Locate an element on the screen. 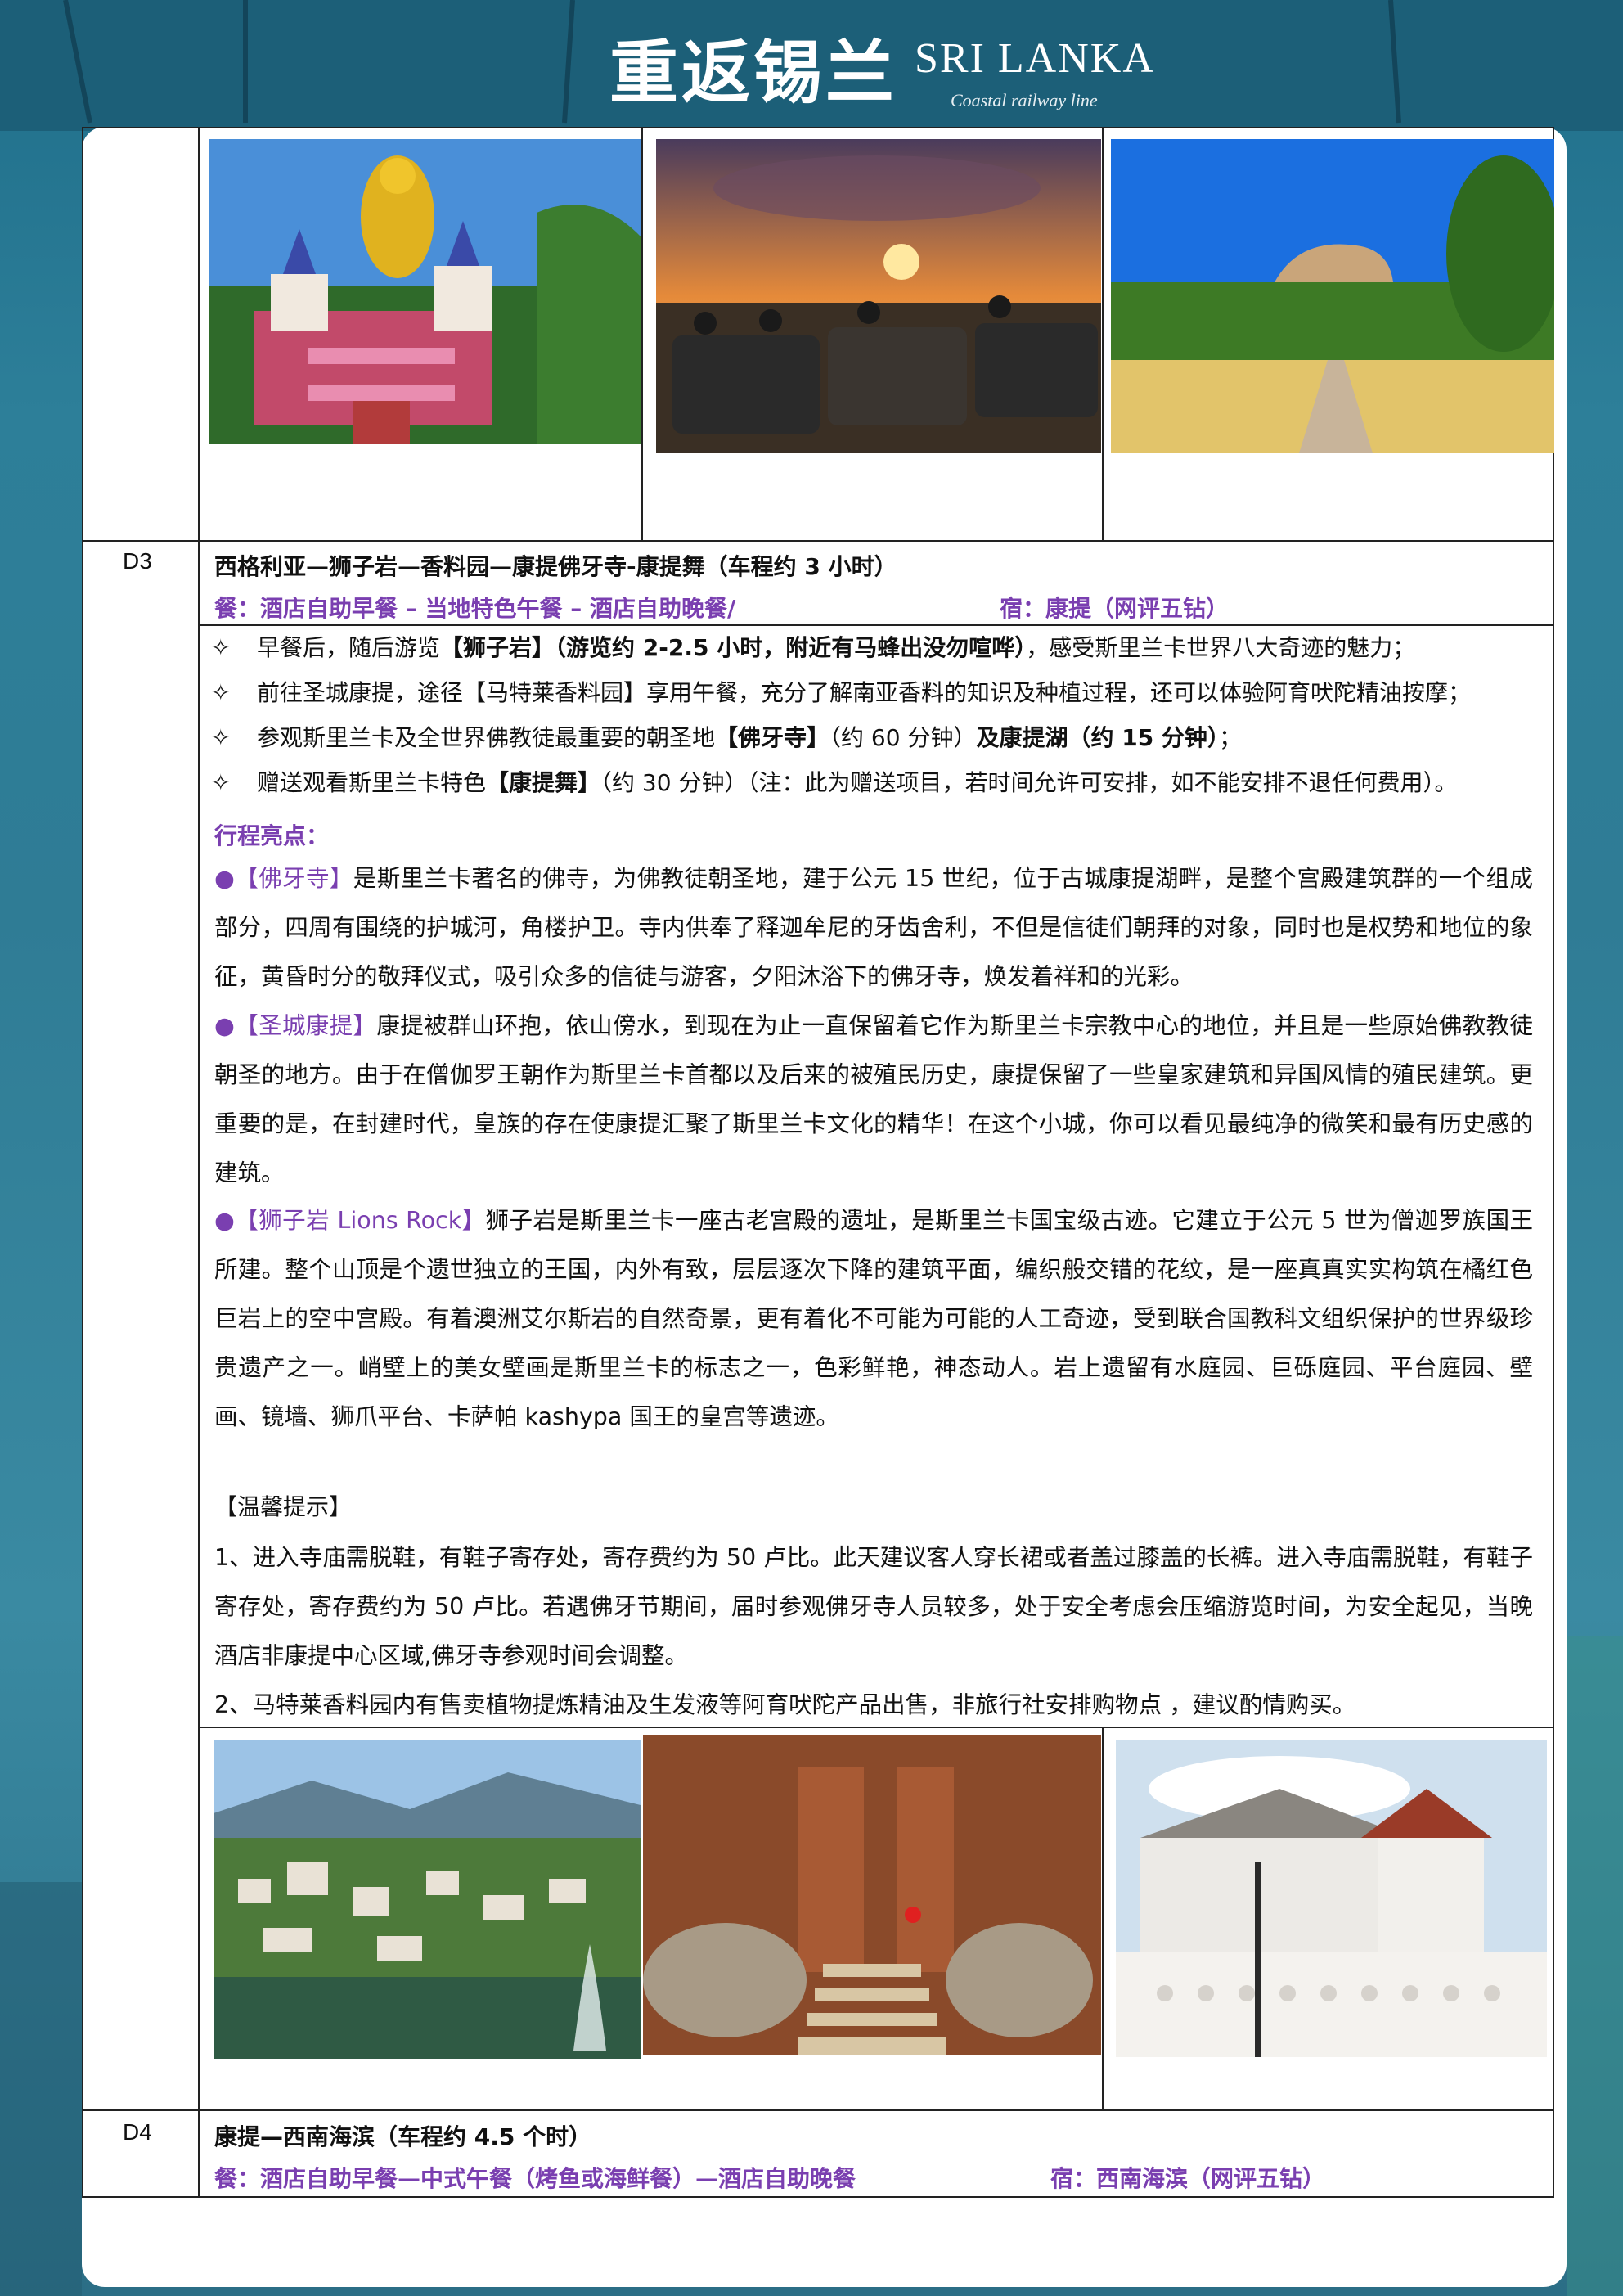  safari-jeeps-sunset-photo is located at coordinates (878, 296).